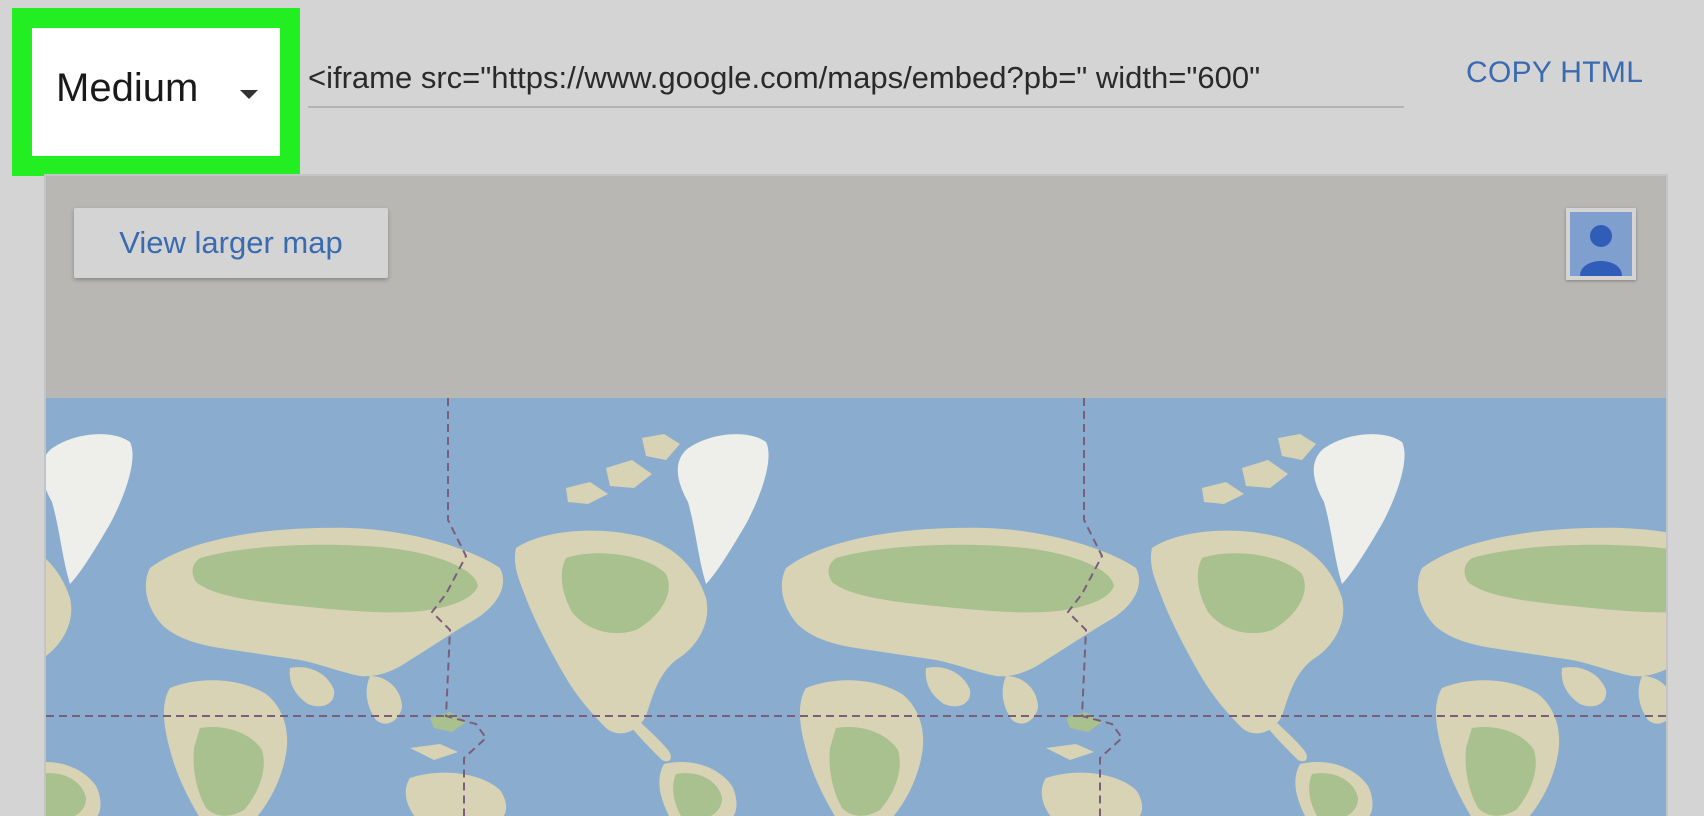  What do you see at coordinates (1554, 73) in the screenshot?
I see `copy-html-button: COPY HTML` at bounding box center [1554, 73].